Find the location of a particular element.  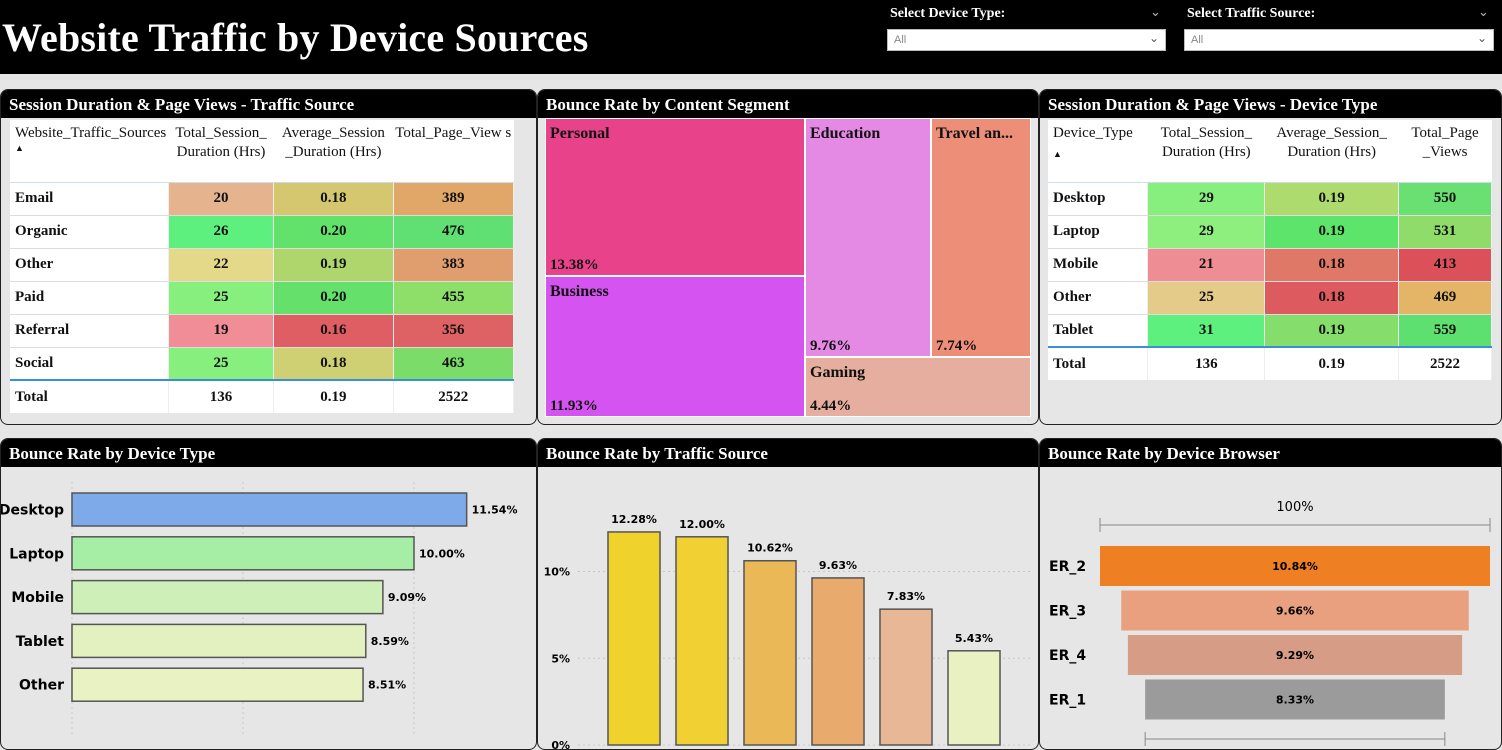

table-cell: 559 is located at coordinates (1445, 331).